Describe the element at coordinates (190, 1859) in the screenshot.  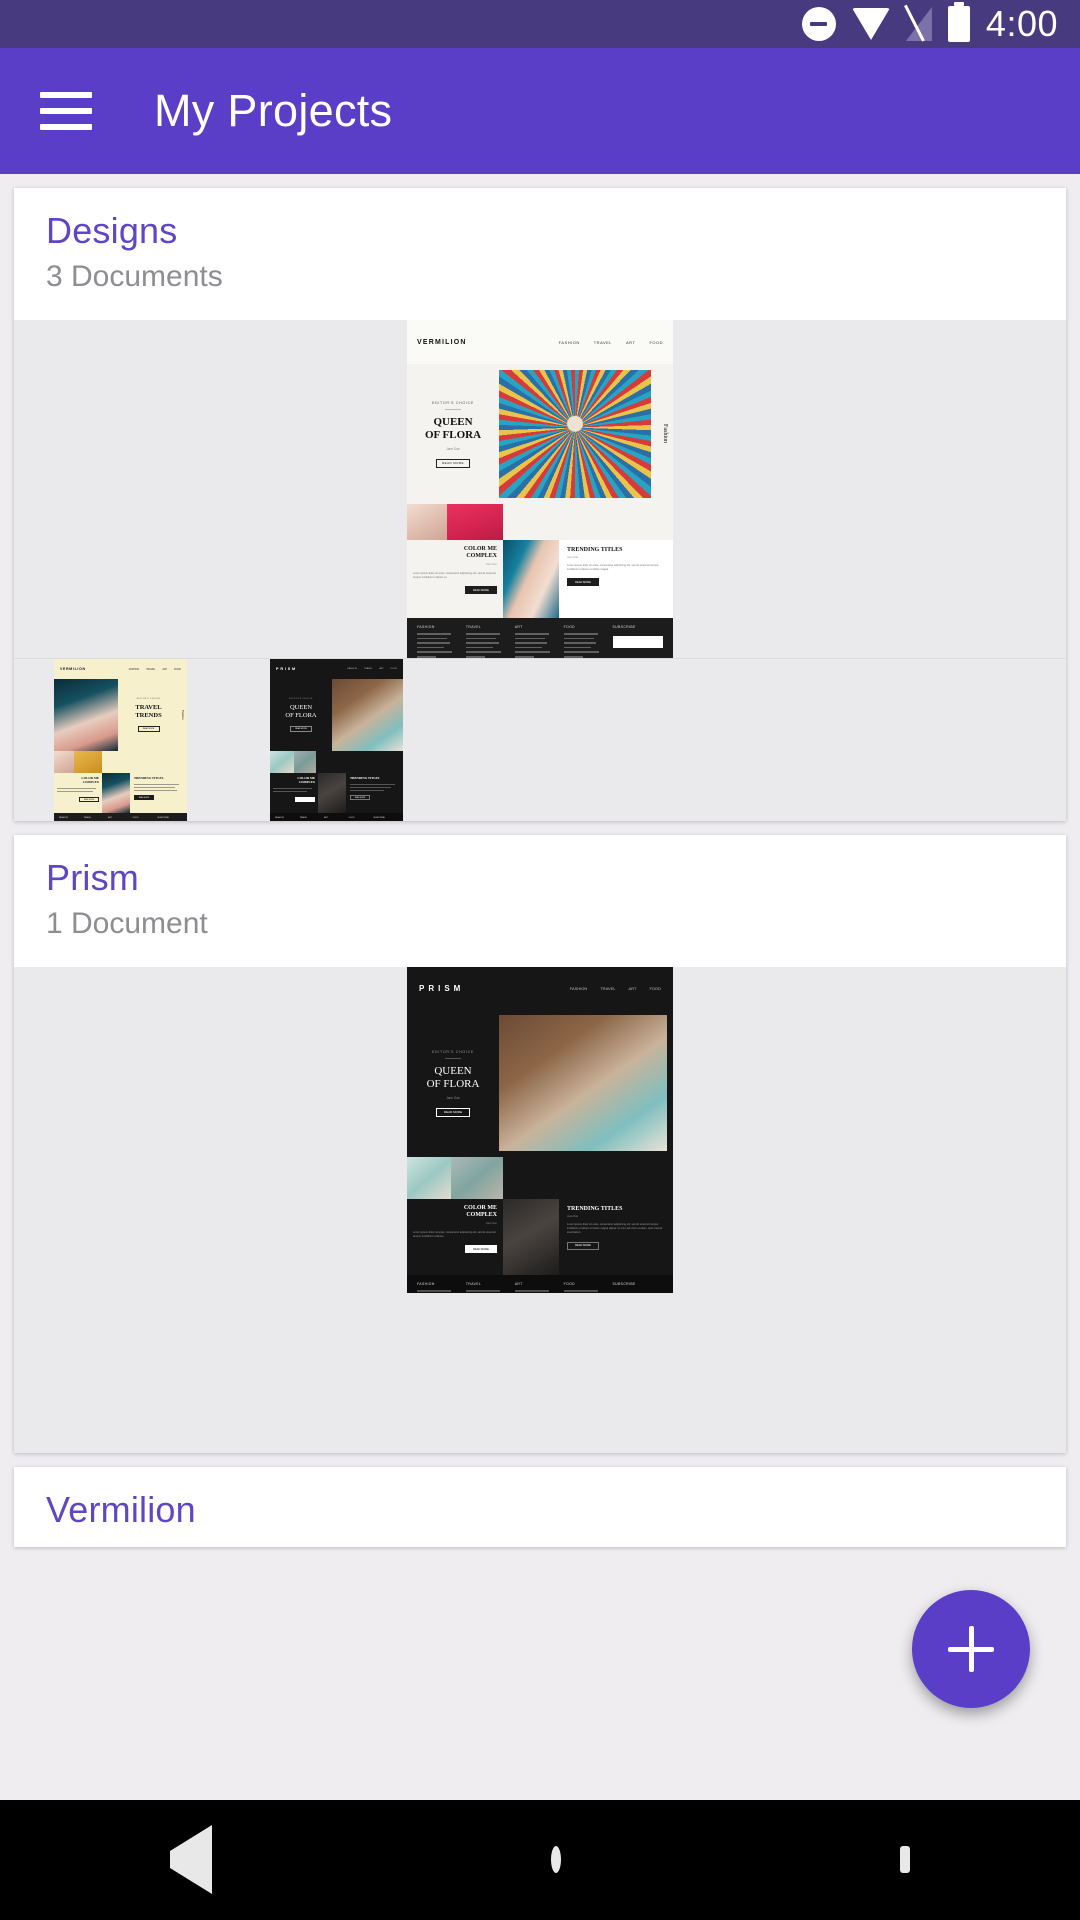
I see `back-triangle-icon` at that location.